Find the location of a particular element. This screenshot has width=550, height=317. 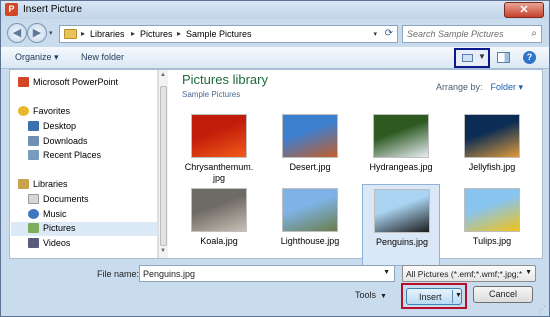

recent-places-icon is located at coordinates (33, 155).